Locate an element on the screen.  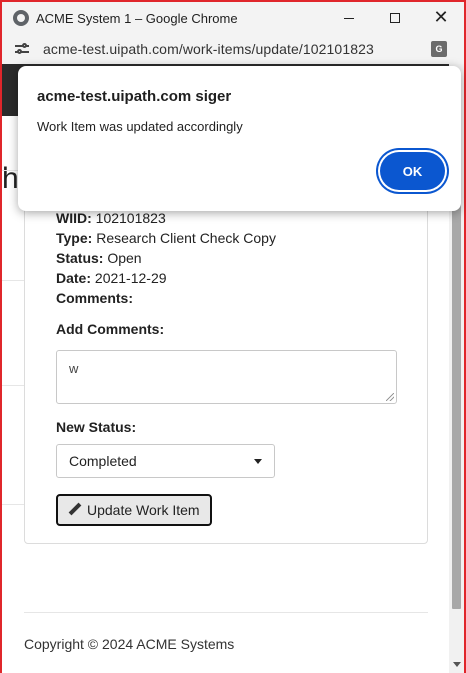
window-controls: ✕ is located at coordinates (395, 18).